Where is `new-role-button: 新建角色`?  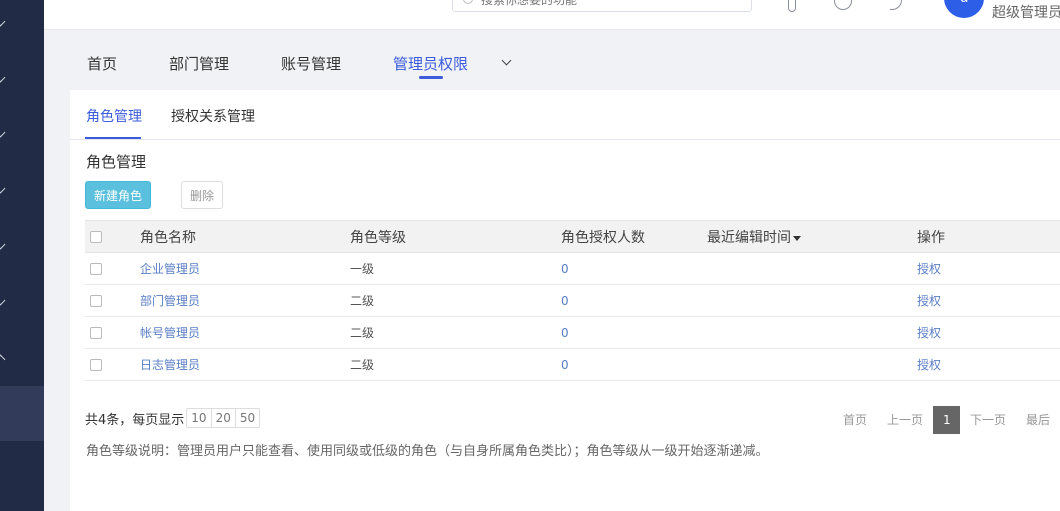
new-role-button: 新建角色 is located at coordinates (118, 195).